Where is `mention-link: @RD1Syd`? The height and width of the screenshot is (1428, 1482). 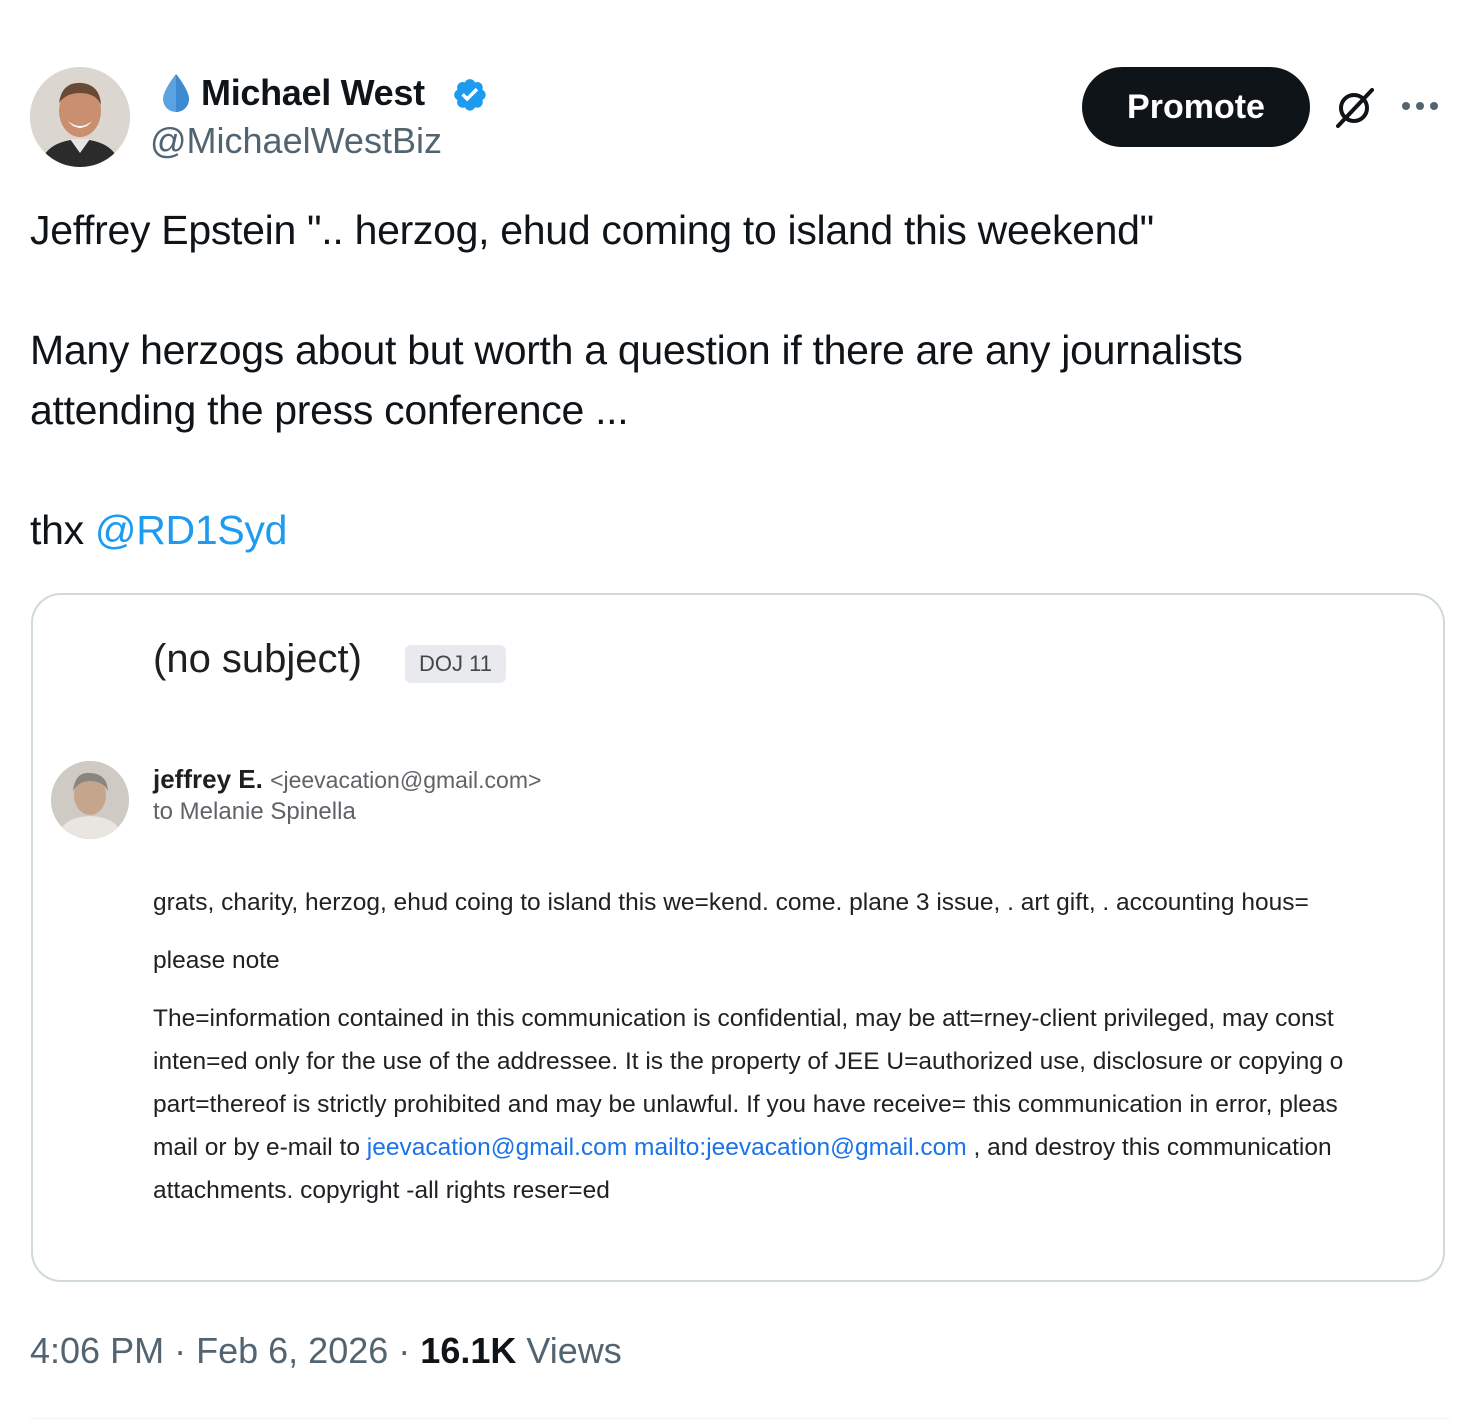
mention-link: @RD1Syd is located at coordinates (191, 530).